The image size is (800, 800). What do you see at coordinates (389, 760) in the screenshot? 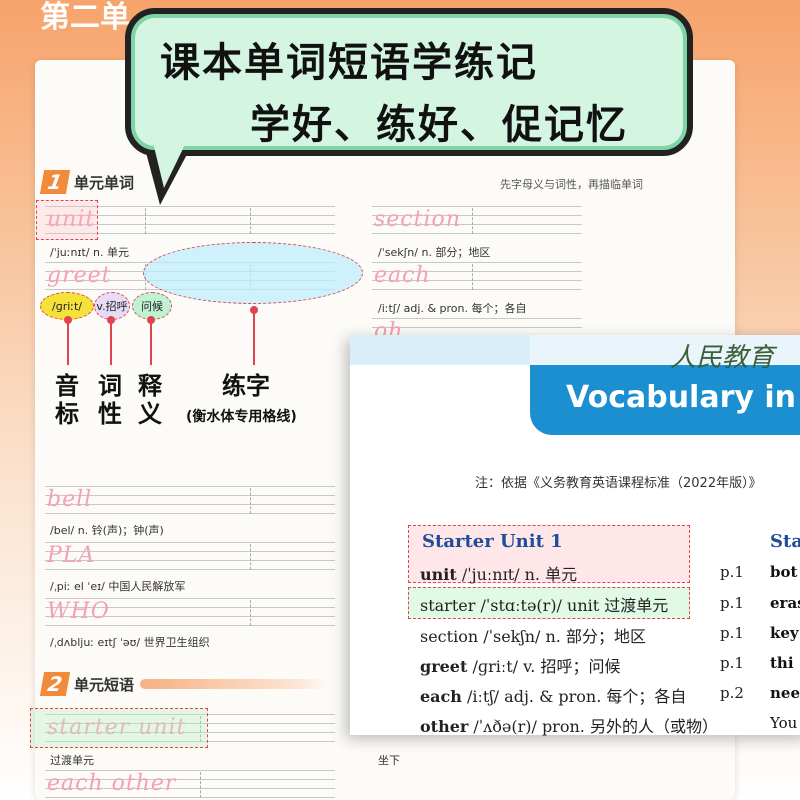
I see `phrase-definition: 坐下` at bounding box center [389, 760].